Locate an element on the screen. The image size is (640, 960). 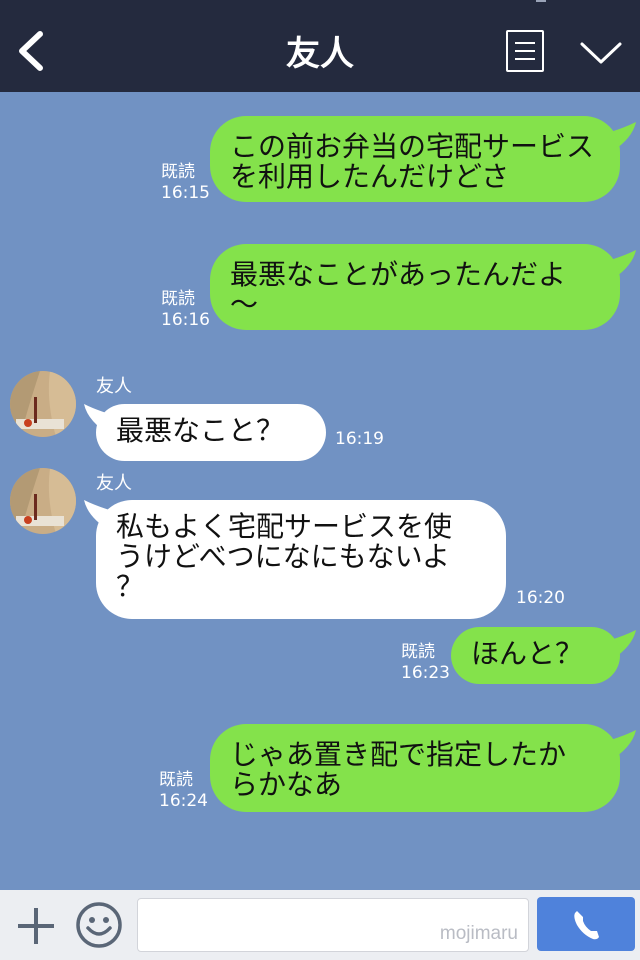
message-text: じゃあ置き配で指定したか らかなあ is located at coordinates (398, 769).